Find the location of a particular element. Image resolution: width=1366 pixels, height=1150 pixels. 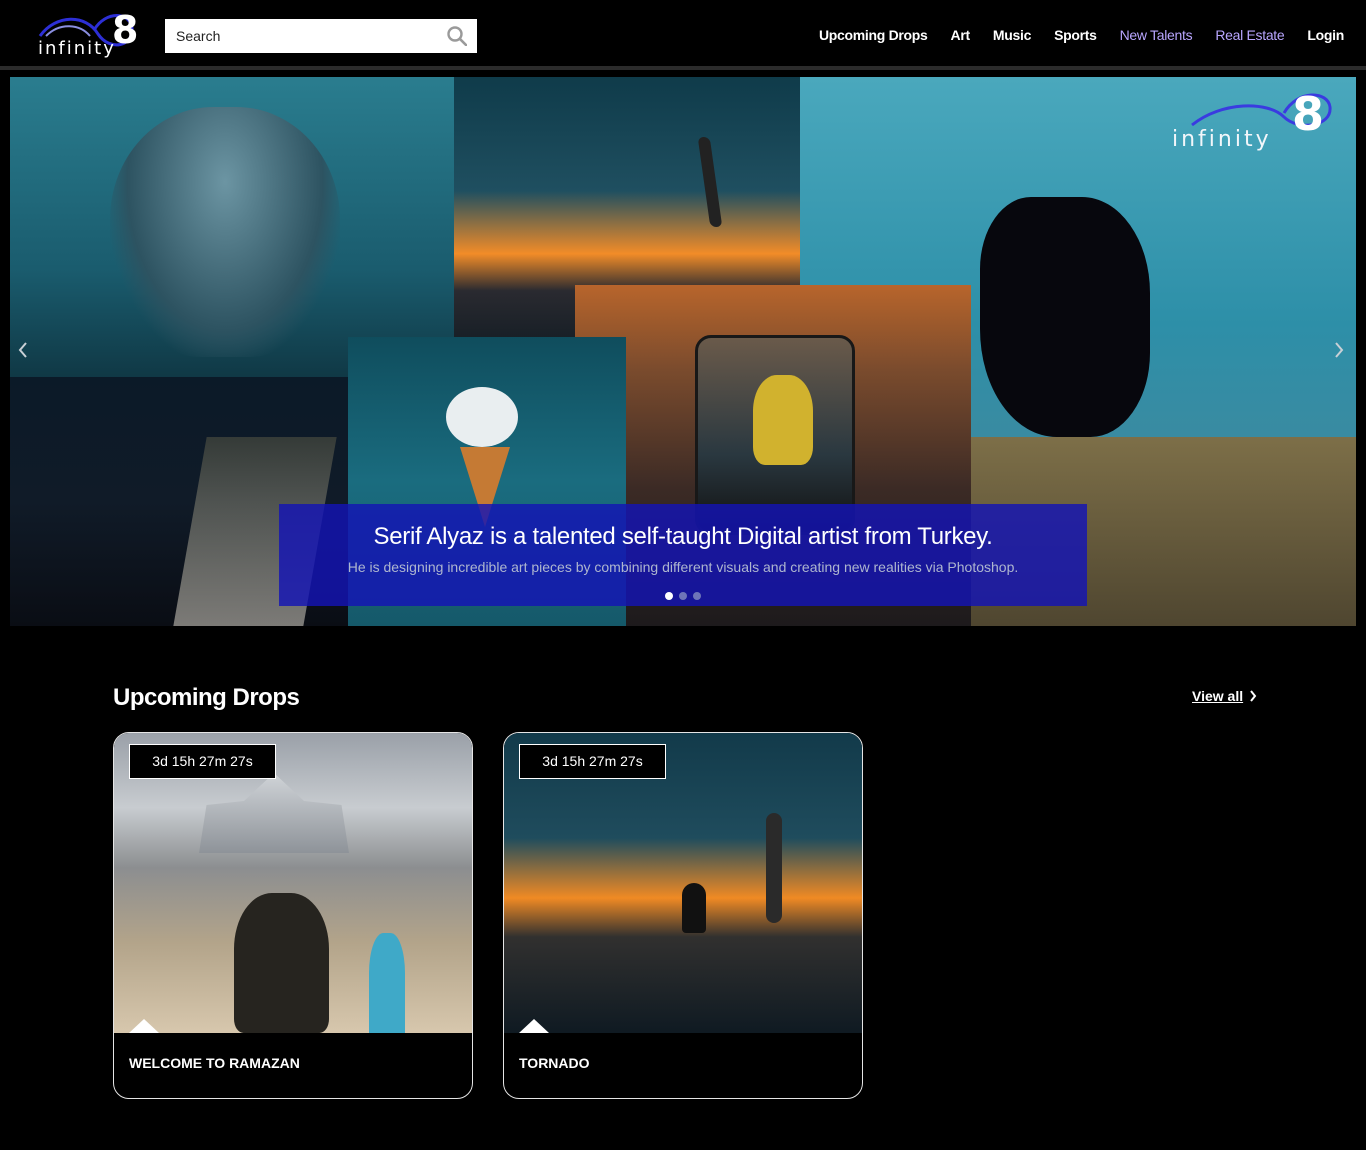

logo-mark: 8 is located at coordinates (125, 30).